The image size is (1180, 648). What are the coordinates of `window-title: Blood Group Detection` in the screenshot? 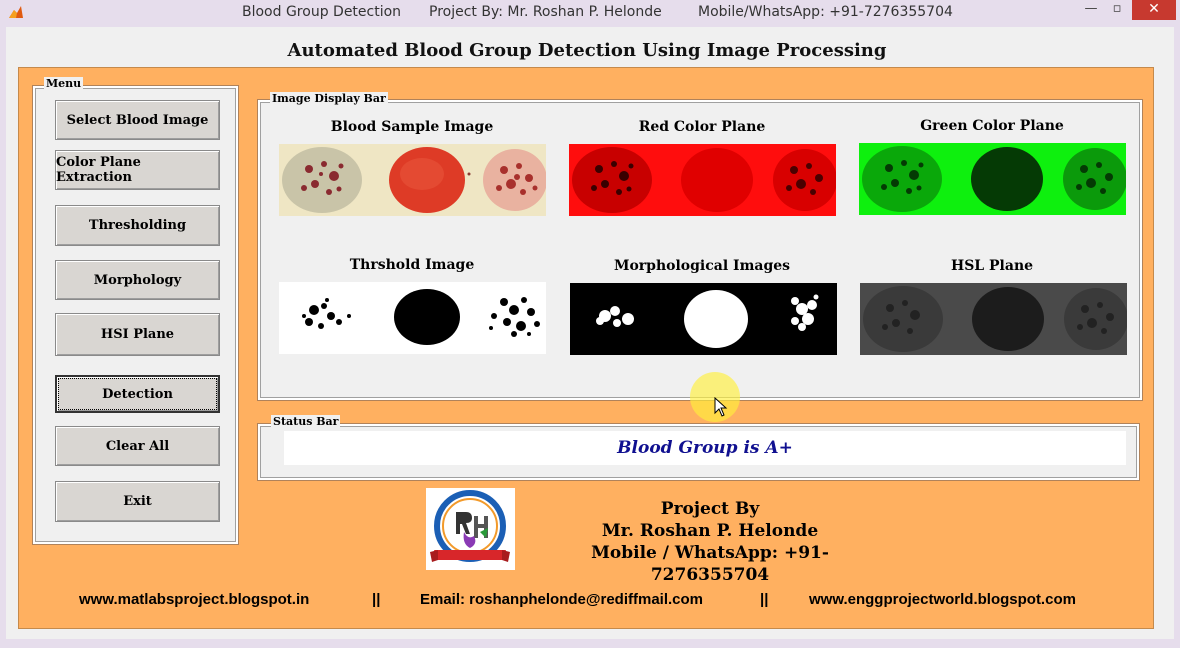 It's located at (322, 12).